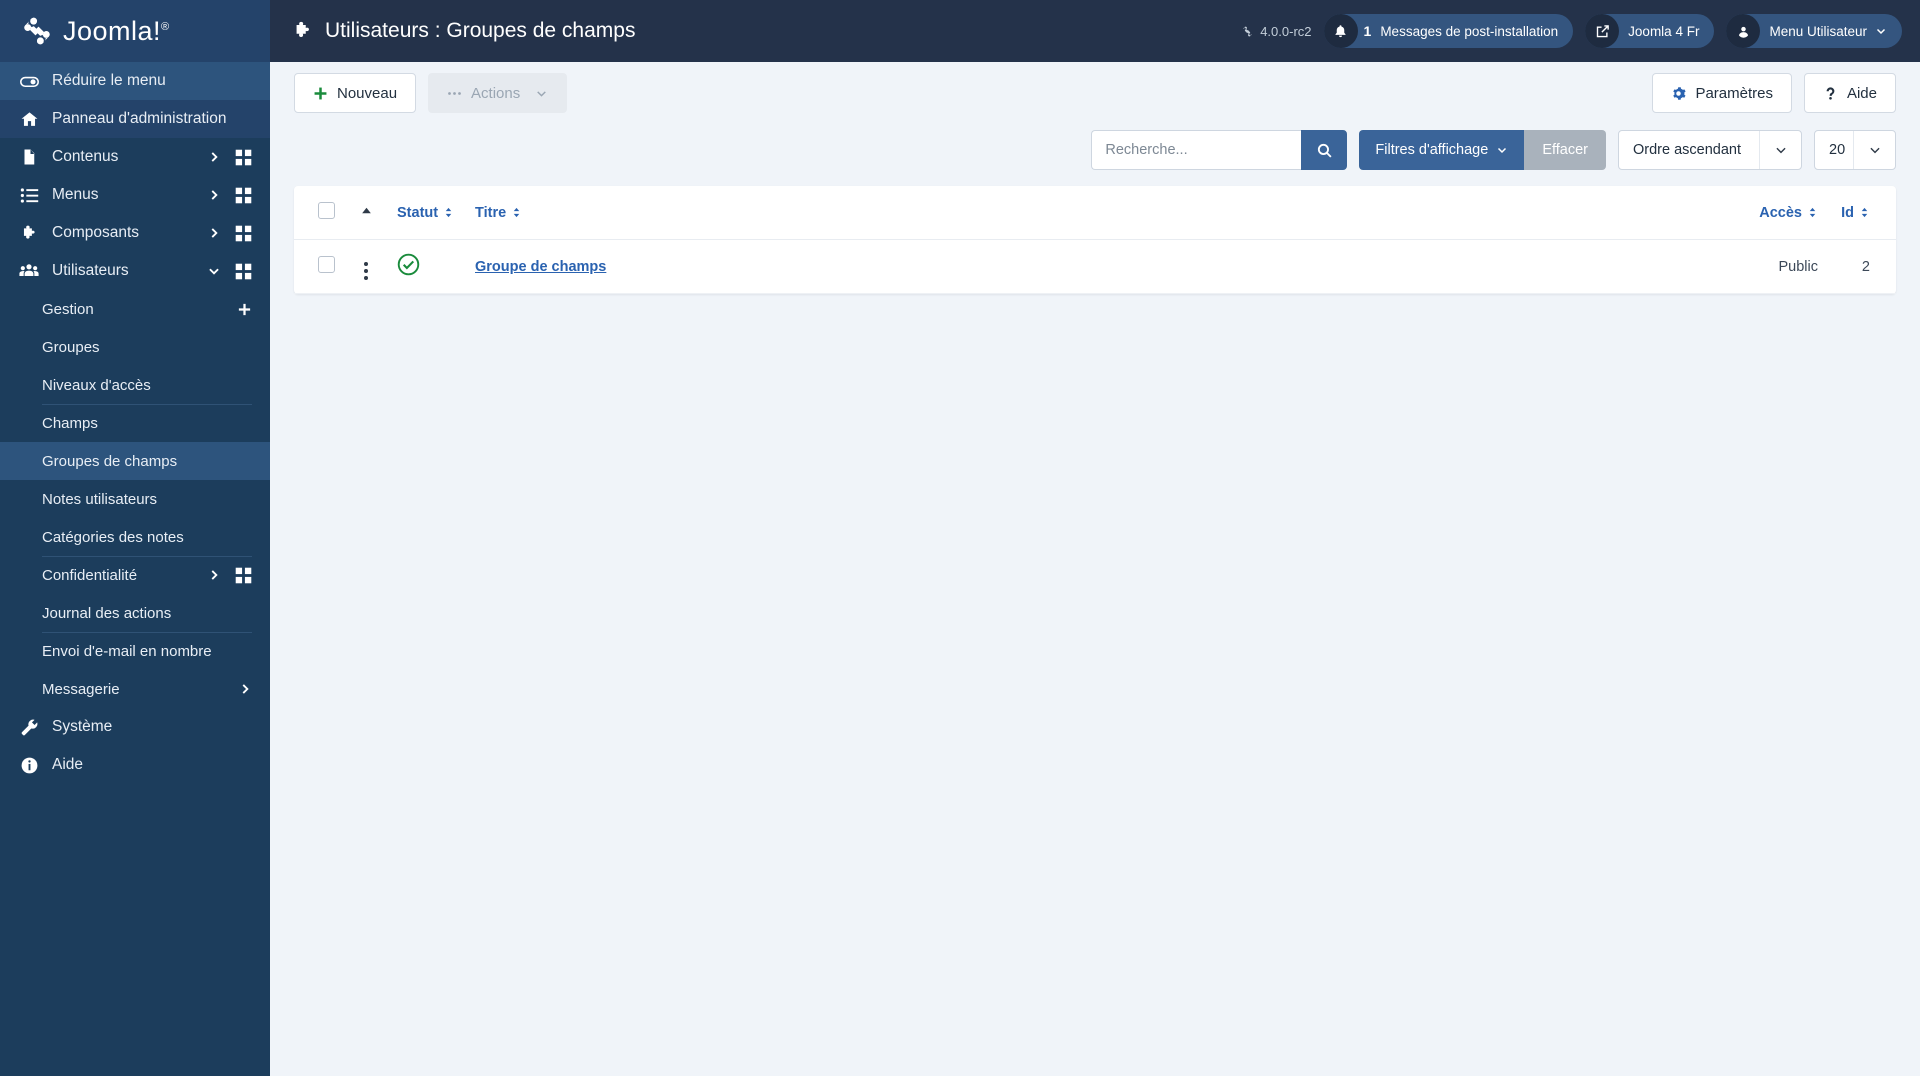  What do you see at coordinates (135, 271) in the screenshot?
I see `sidebar-item-users: Utilisateurs` at bounding box center [135, 271].